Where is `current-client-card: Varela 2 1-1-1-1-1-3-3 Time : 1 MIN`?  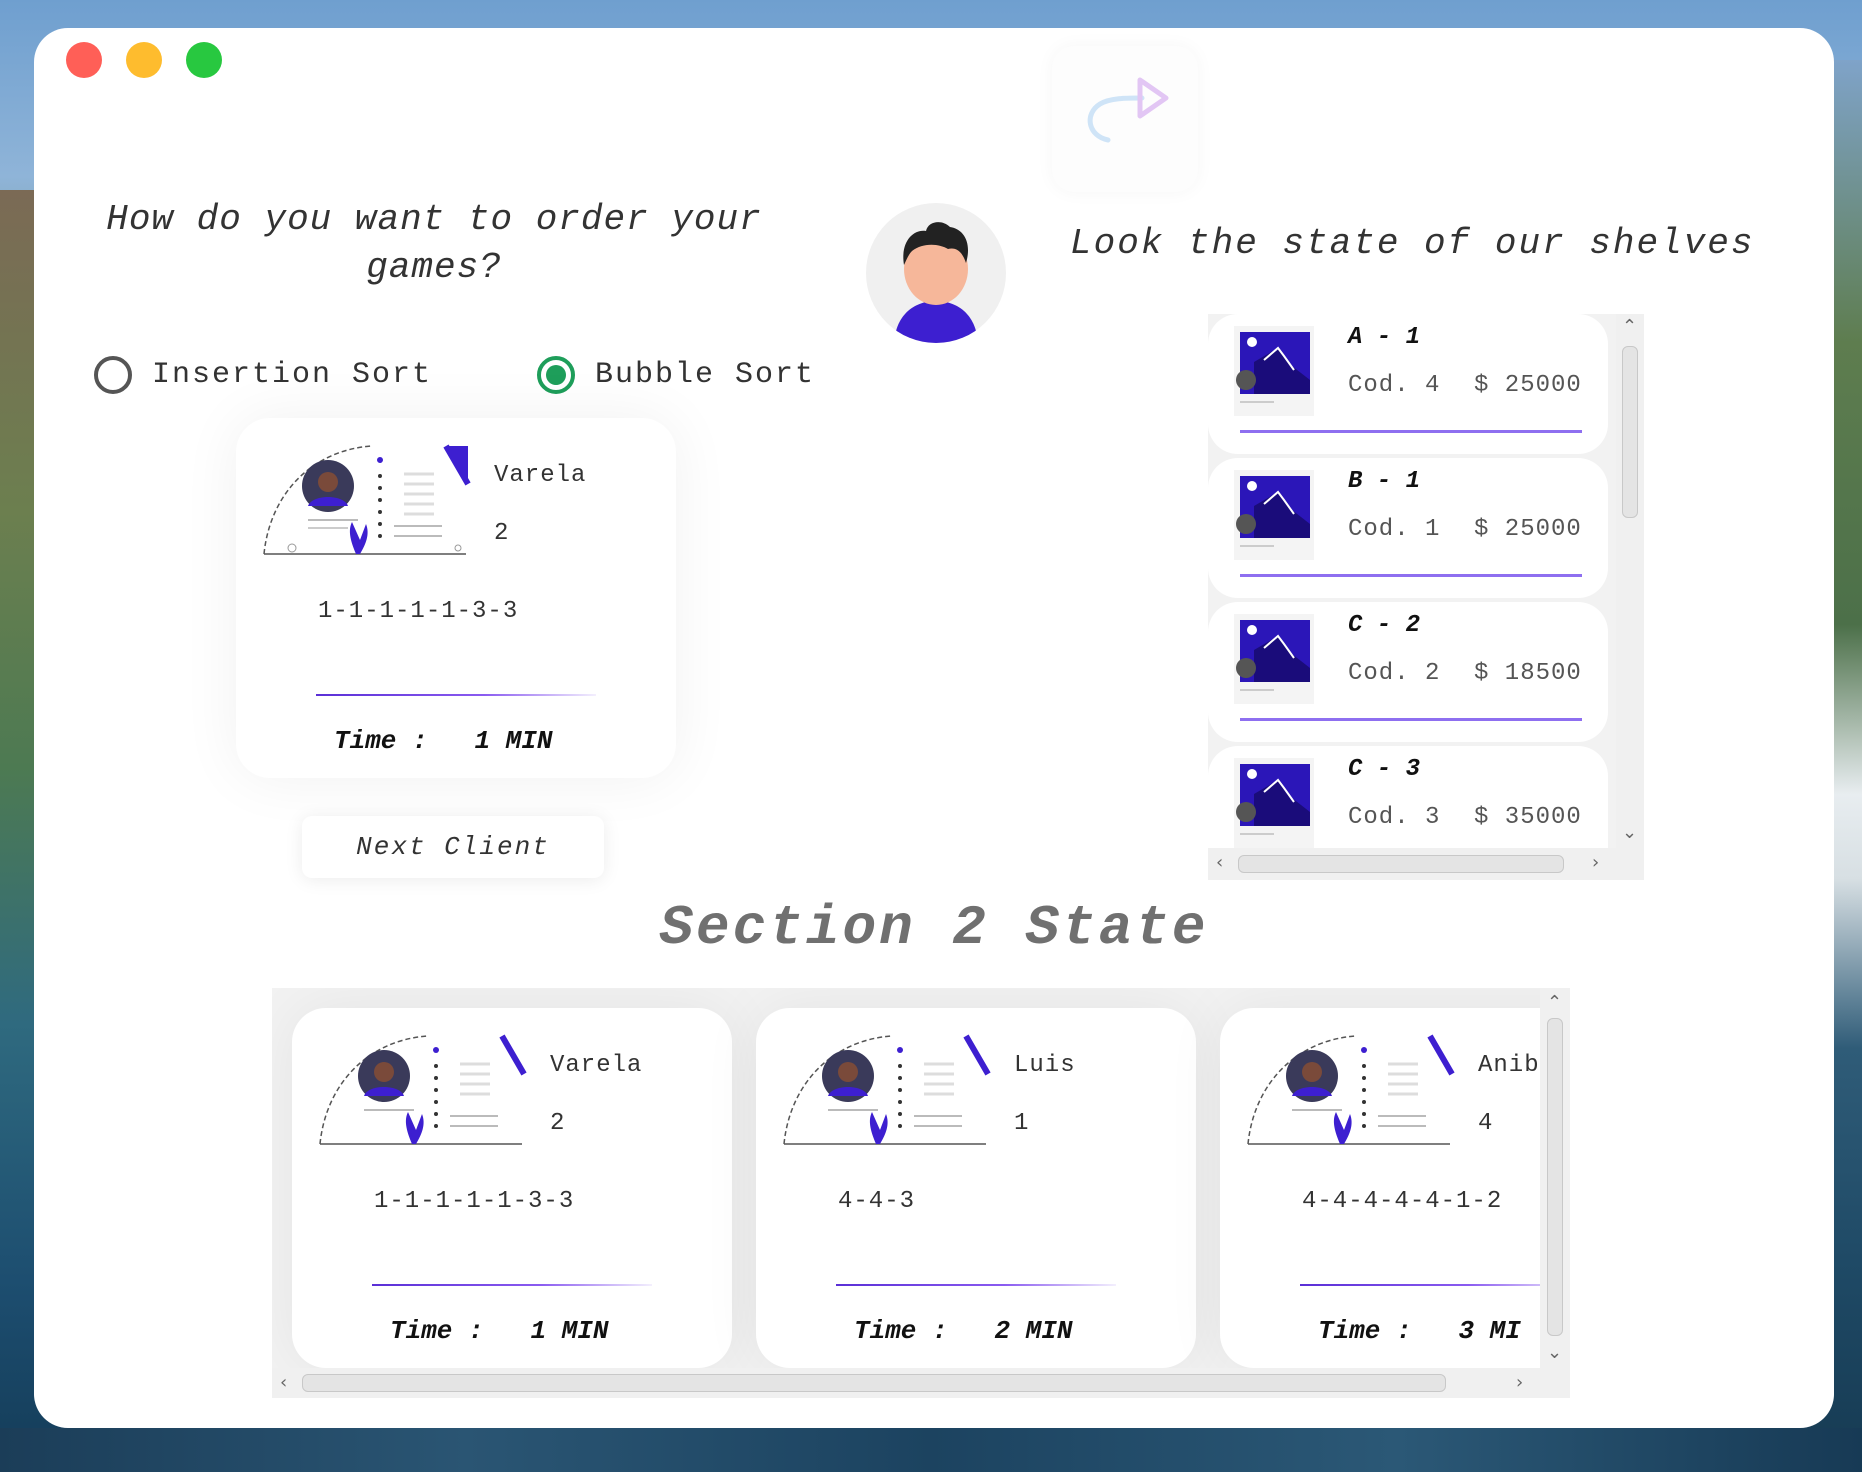
current-client-card: Varela 2 1-1-1-1-1-3-3 Time : 1 MIN is located at coordinates (456, 598).